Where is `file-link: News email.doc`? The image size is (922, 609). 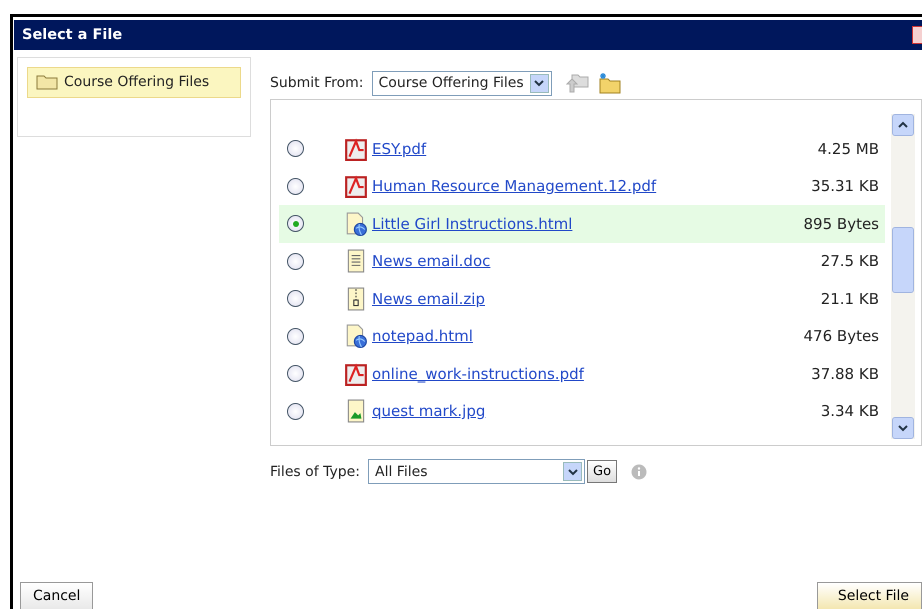 file-link: News email.doc is located at coordinates (570, 261).